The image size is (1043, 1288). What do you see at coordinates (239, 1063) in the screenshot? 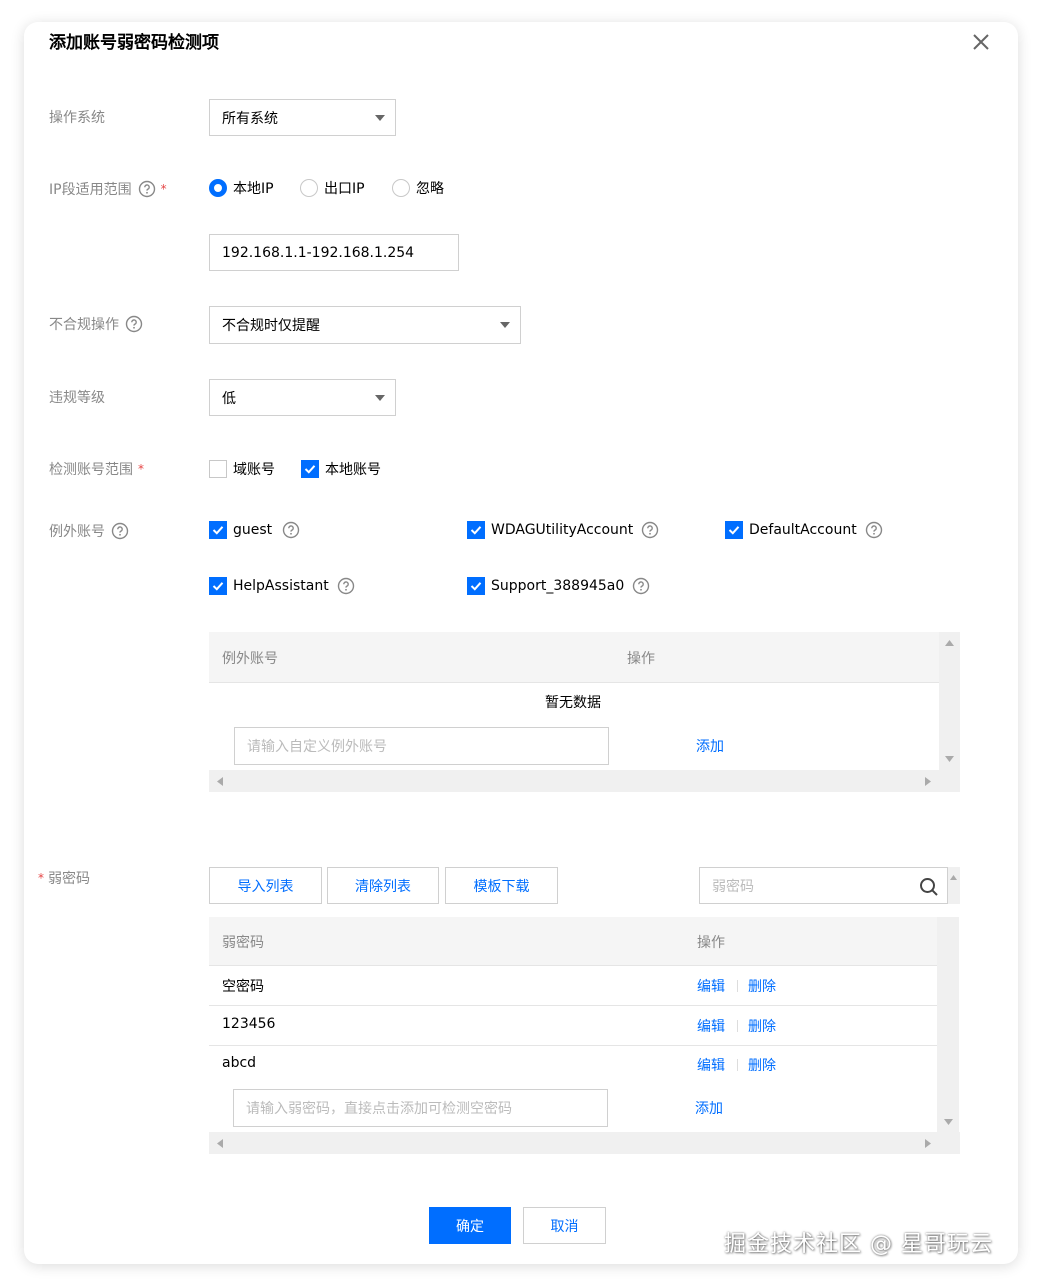
I see `password-cell: abcd` at bounding box center [239, 1063].